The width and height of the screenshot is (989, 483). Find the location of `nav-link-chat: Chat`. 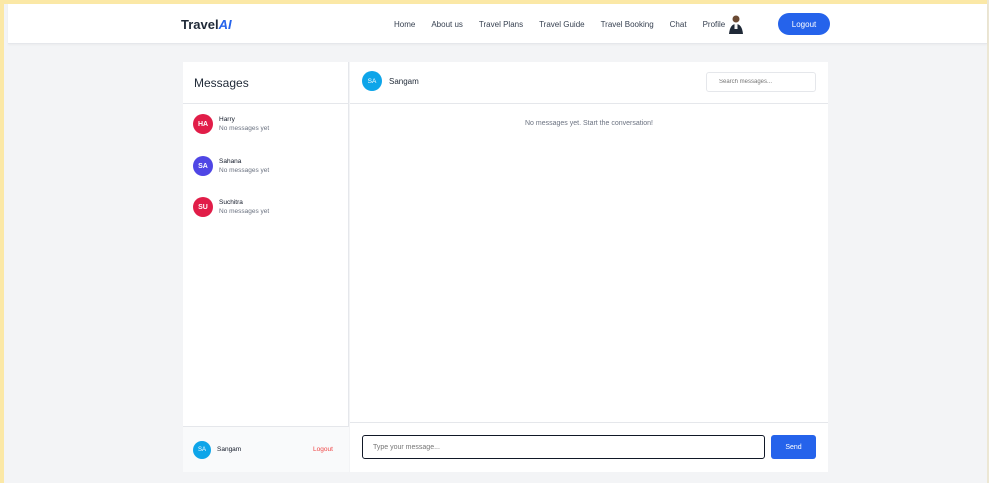

nav-link-chat: Chat is located at coordinates (678, 24).